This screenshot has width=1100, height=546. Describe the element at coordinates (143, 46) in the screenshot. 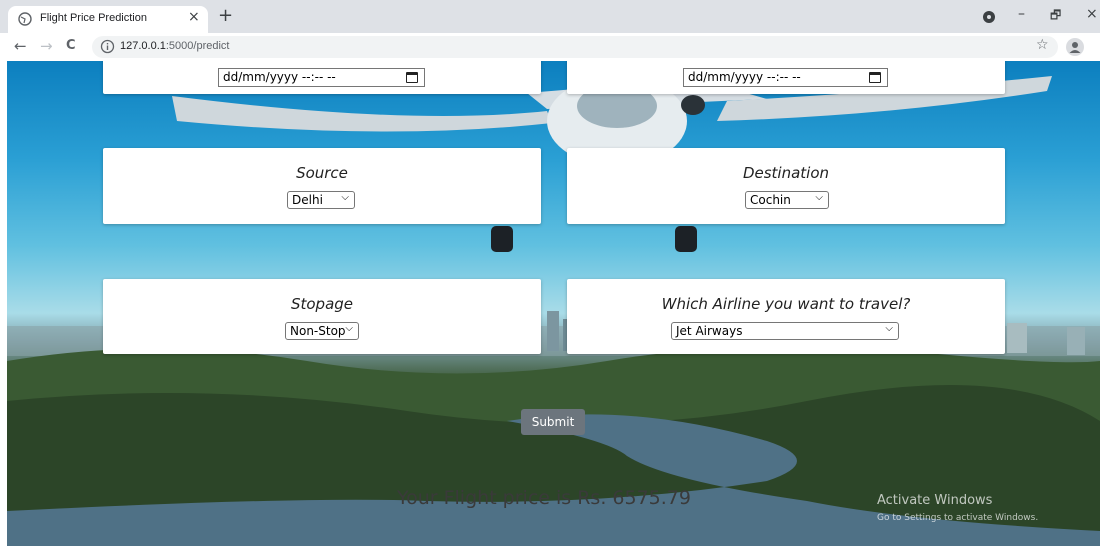

I see `url-host: 127.0.0.1` at that location.